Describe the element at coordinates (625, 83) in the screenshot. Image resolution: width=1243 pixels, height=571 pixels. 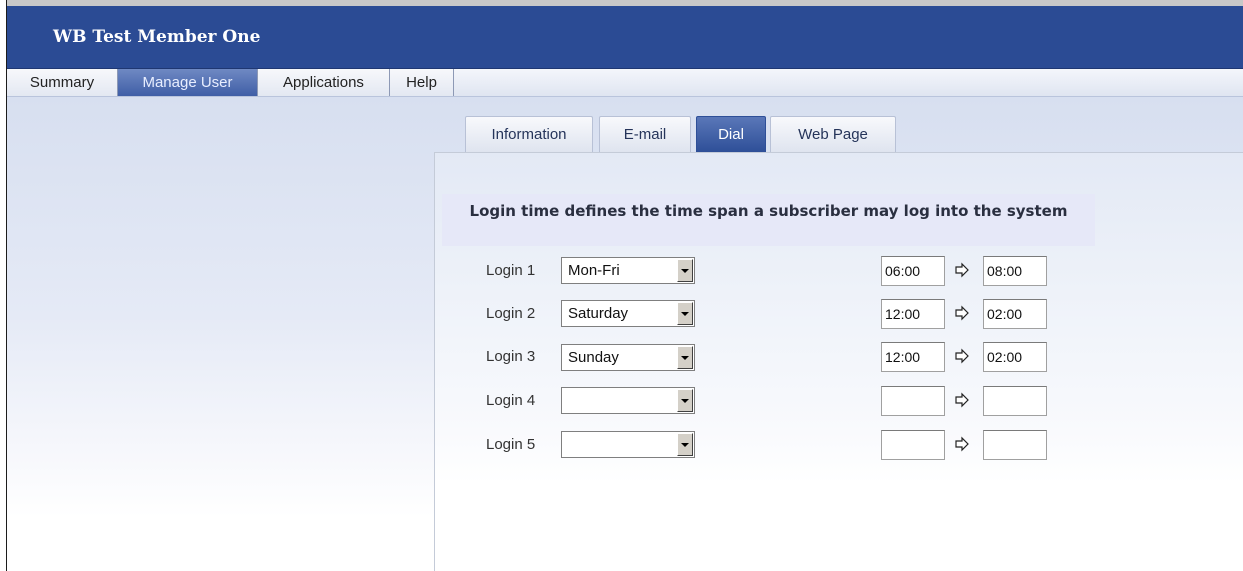
I see `main-nav: Summary Manage User Applications Help` at that location.